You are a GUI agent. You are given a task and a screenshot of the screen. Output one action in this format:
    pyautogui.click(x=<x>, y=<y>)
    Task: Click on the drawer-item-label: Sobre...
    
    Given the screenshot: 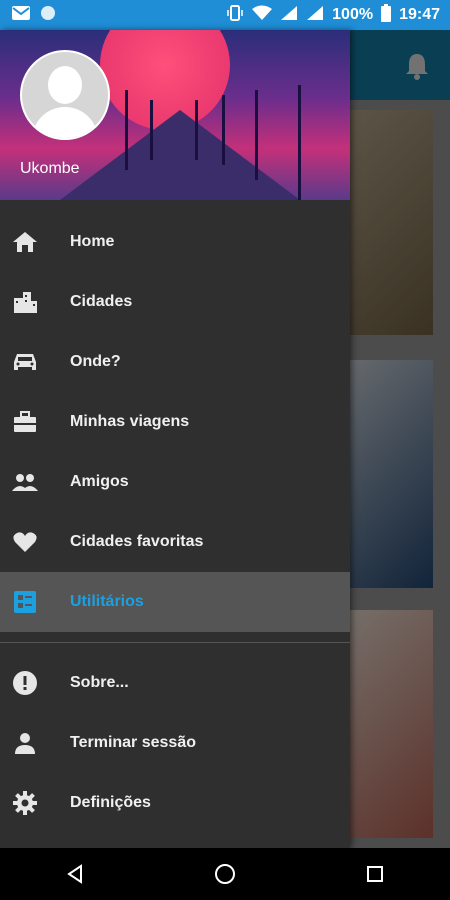 What is the action you would take?
    pyautogui.click(x=99, y=682)
    